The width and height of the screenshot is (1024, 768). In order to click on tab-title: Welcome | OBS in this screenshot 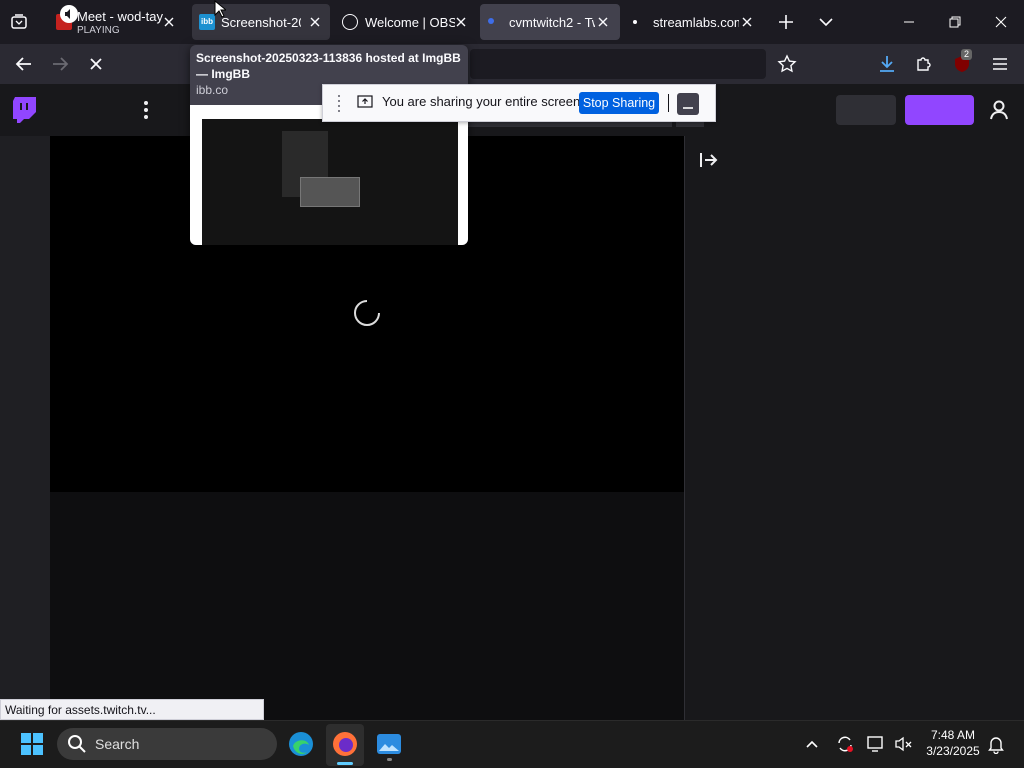, I will do `click(410, 22)`.